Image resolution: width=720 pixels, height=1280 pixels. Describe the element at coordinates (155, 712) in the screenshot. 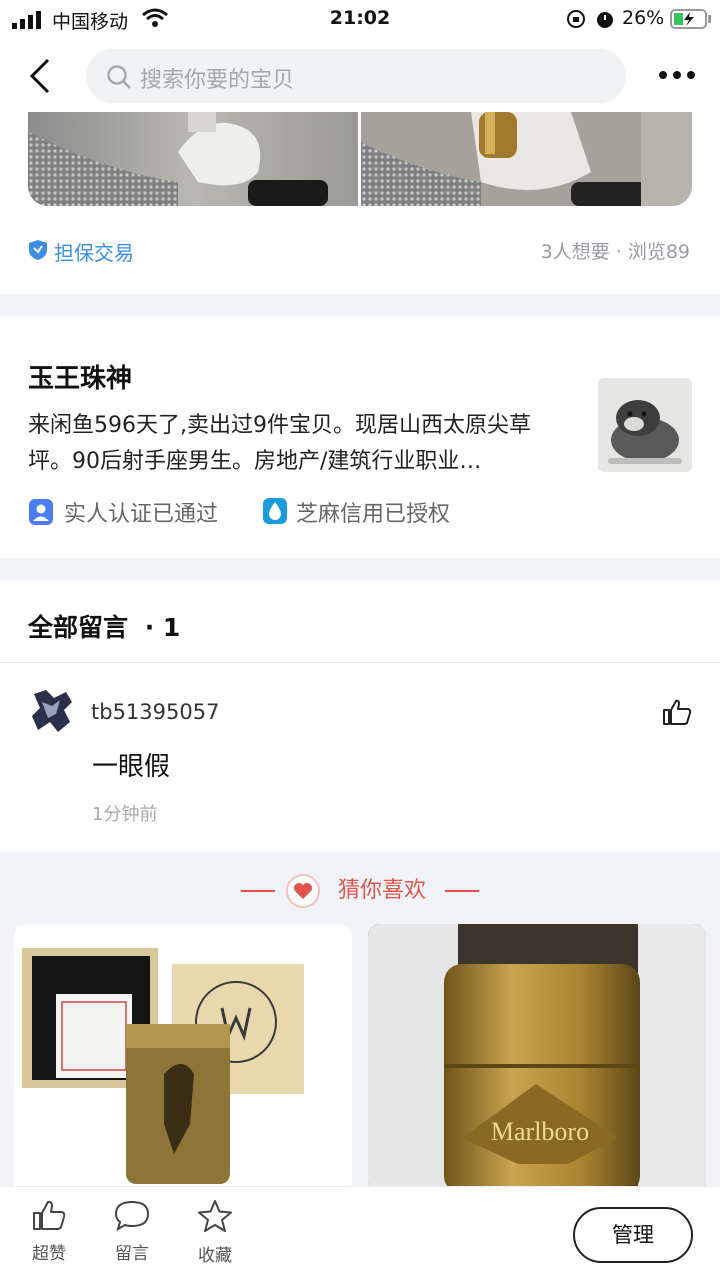

I see `commenter-name: tb51395057` at that location.